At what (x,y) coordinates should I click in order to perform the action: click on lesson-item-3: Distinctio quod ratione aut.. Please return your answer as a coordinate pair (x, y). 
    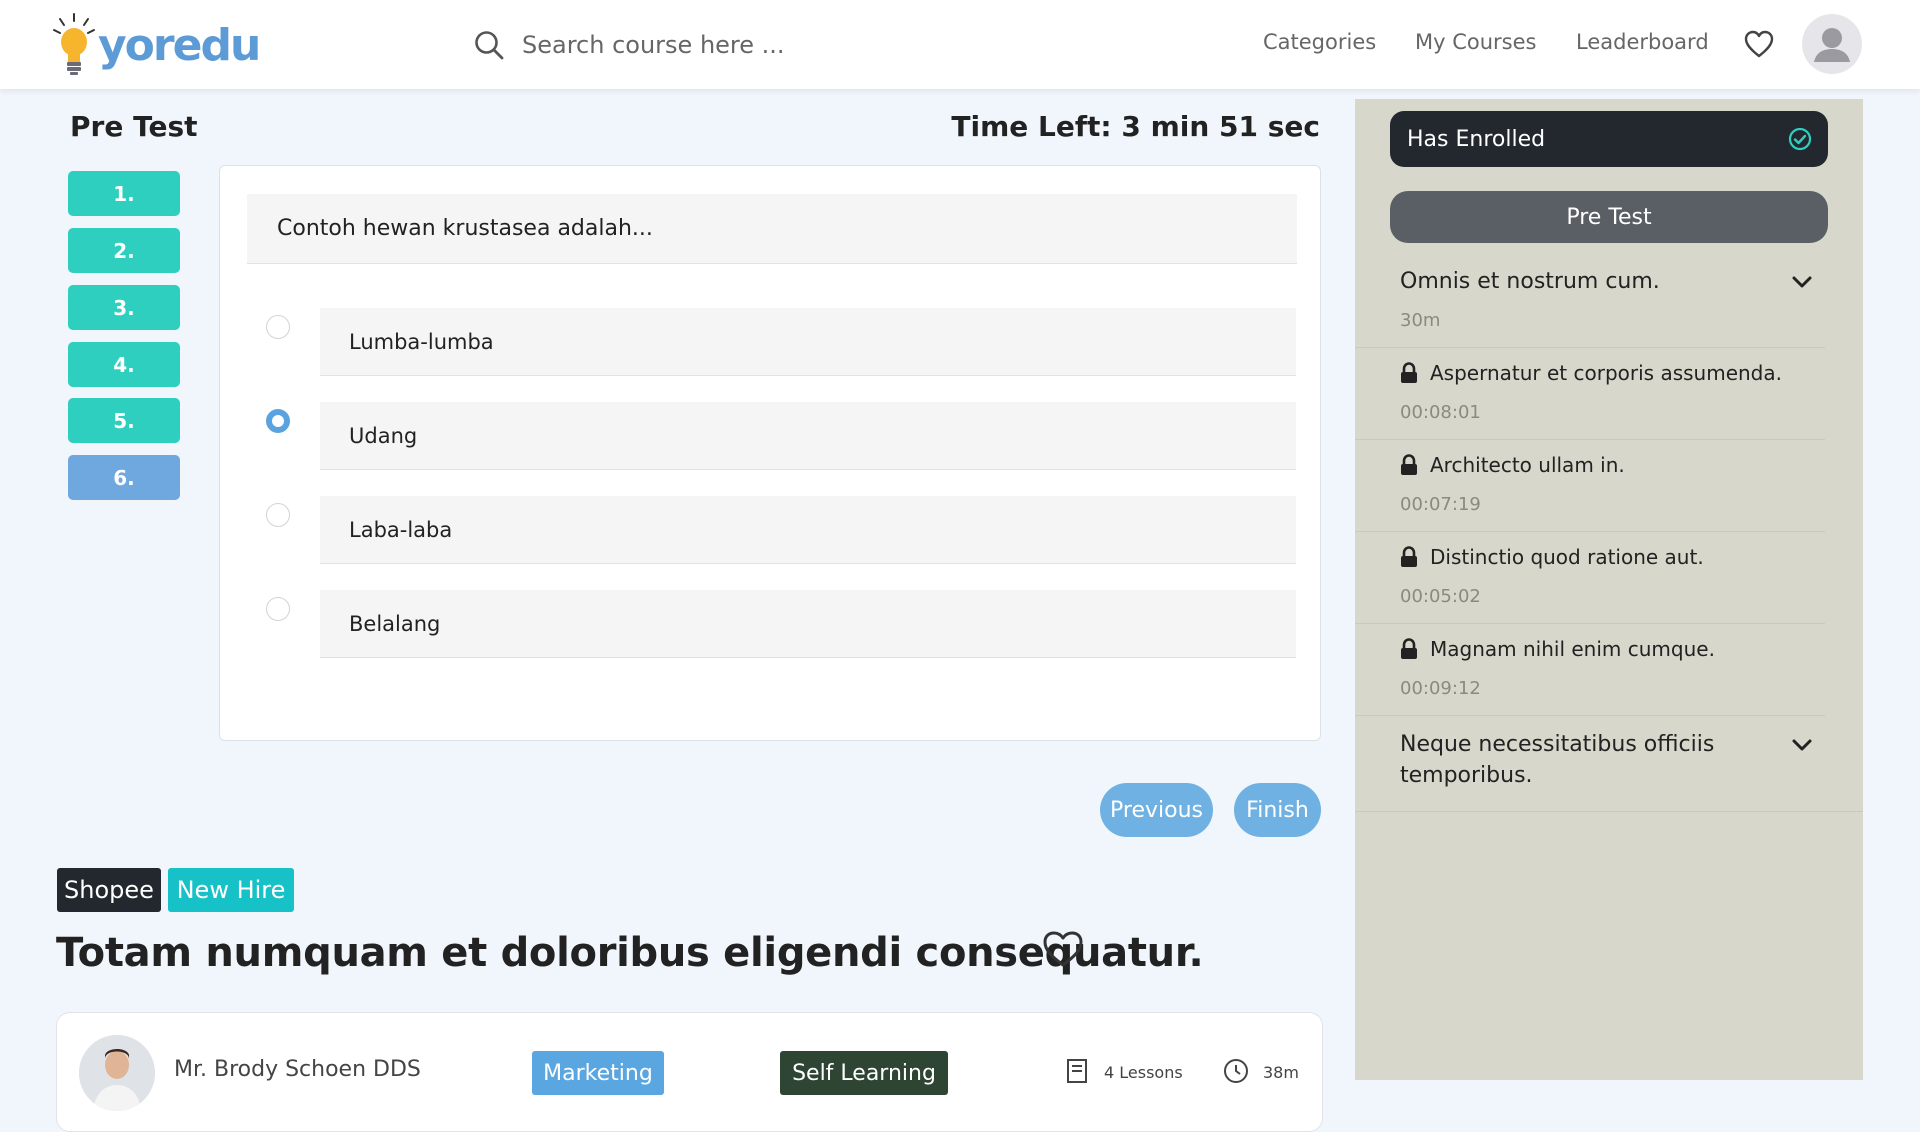
    Looking at the image, I should click on (1552, 557).